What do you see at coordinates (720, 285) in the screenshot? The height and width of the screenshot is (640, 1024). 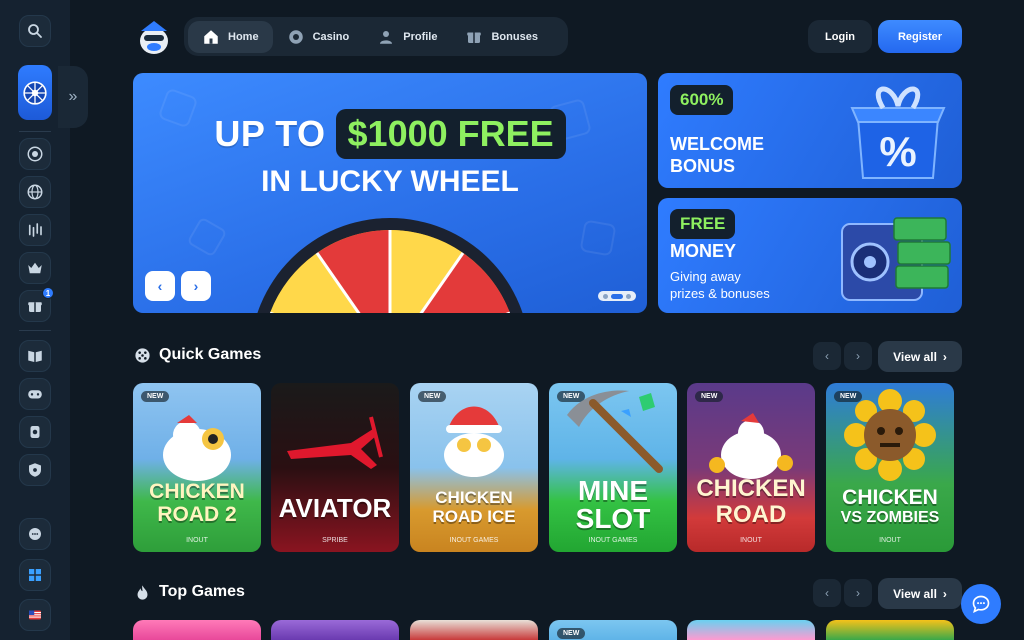 I see `promo-subtitle: Giving away prizes & bonuses` at bounding box center [720, 285].